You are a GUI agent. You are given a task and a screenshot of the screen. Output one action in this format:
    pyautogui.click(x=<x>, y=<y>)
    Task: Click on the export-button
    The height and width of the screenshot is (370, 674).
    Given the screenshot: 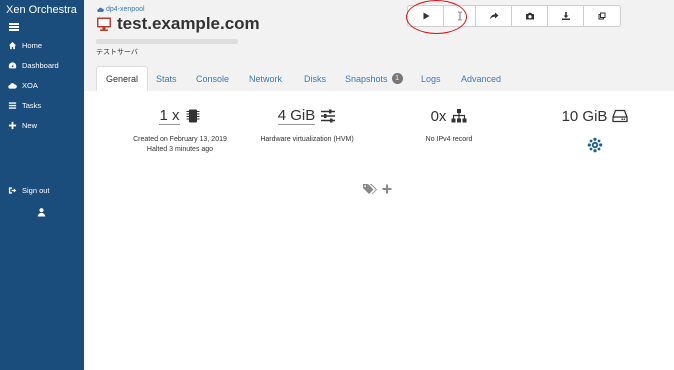 What is the action you would take?
    pyautogui.click(x=566, y=16)
    